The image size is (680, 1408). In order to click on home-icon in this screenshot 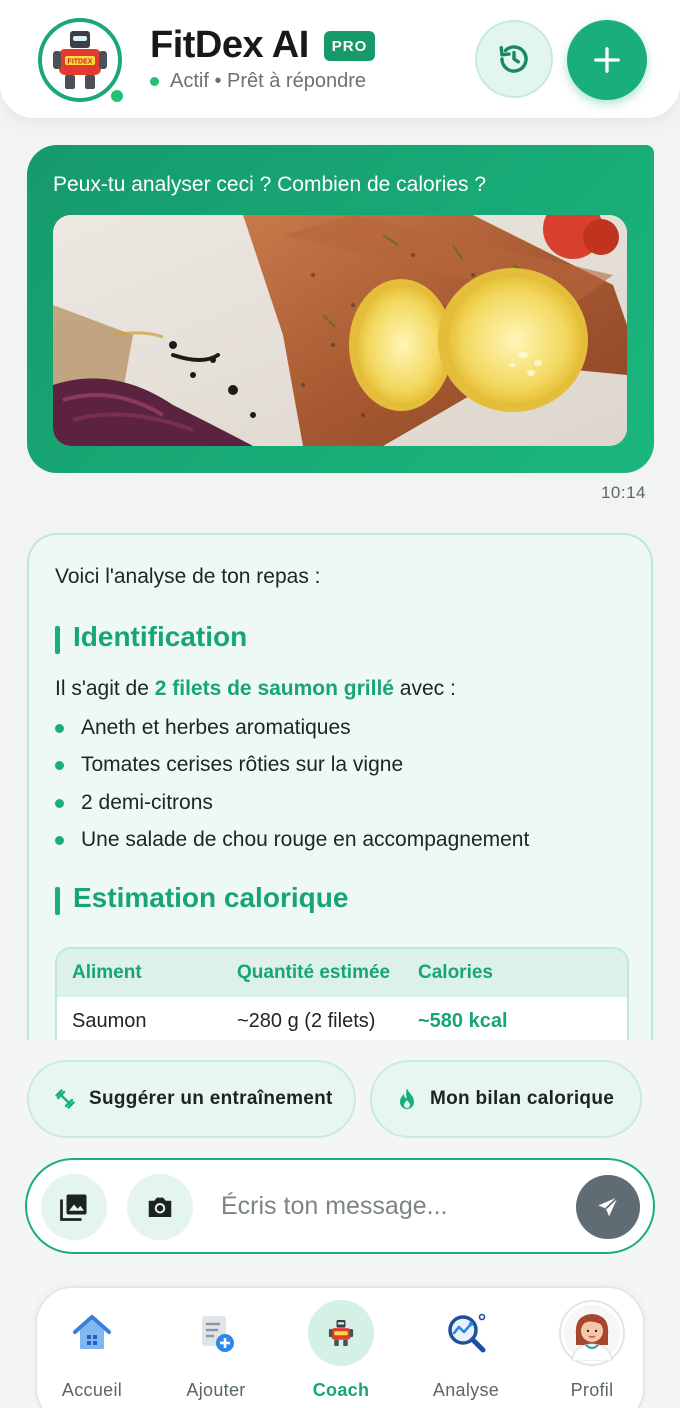, I will do `click(92, 1333)`.